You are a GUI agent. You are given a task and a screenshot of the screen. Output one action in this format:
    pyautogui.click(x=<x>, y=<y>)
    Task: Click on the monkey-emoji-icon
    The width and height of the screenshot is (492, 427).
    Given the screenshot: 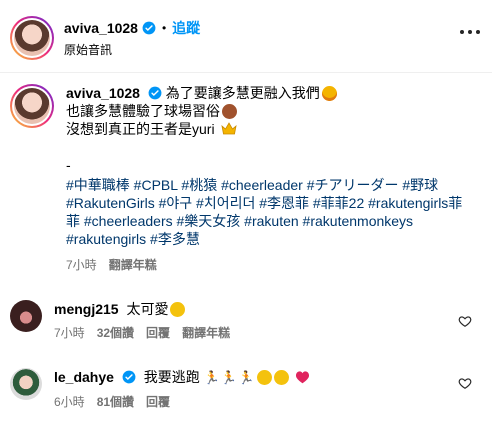 What is the action you would take?
    pyautogui.click(x=229, y=111)
    